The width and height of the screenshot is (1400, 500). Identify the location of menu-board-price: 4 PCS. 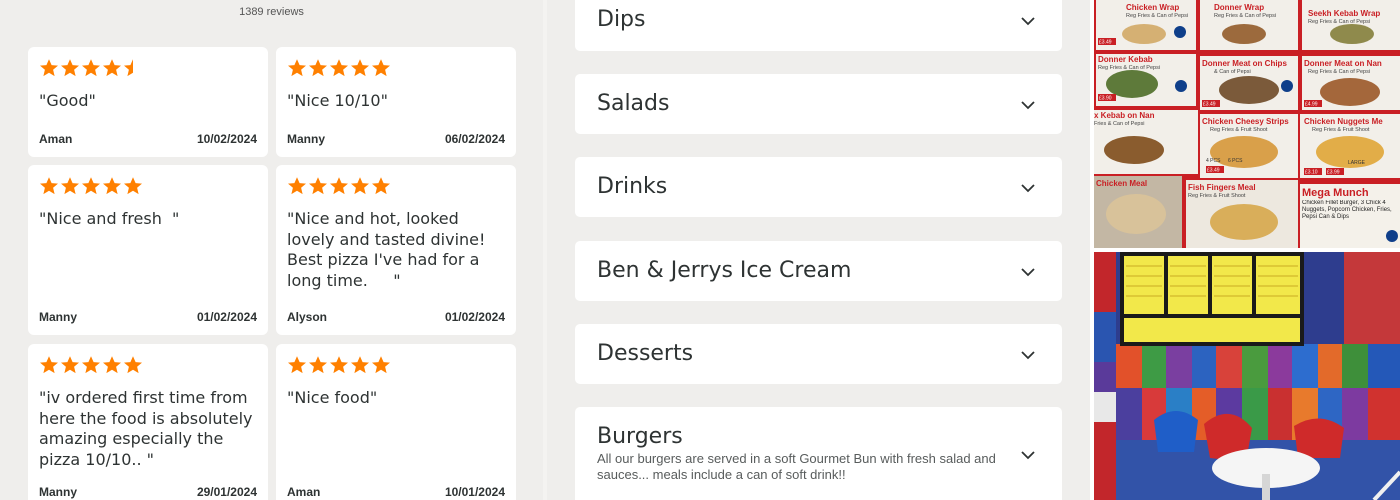
(1213, 161).